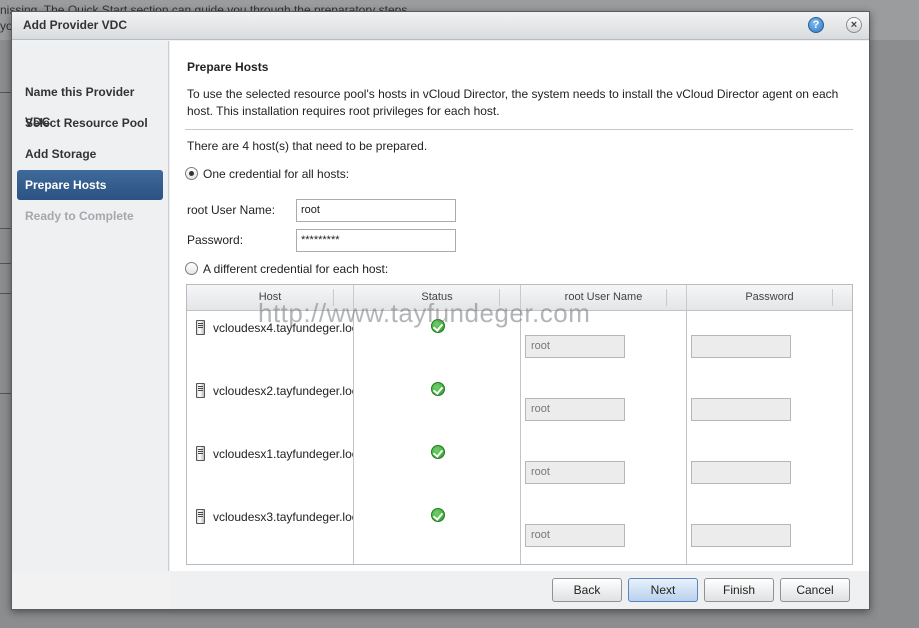 The width and height of the screenshot is (919, 628). Describe the element at coordinates (90, 185) in the screenshot. I see `nav-item-prepare-hosts: Prepare Hosts` at that location.